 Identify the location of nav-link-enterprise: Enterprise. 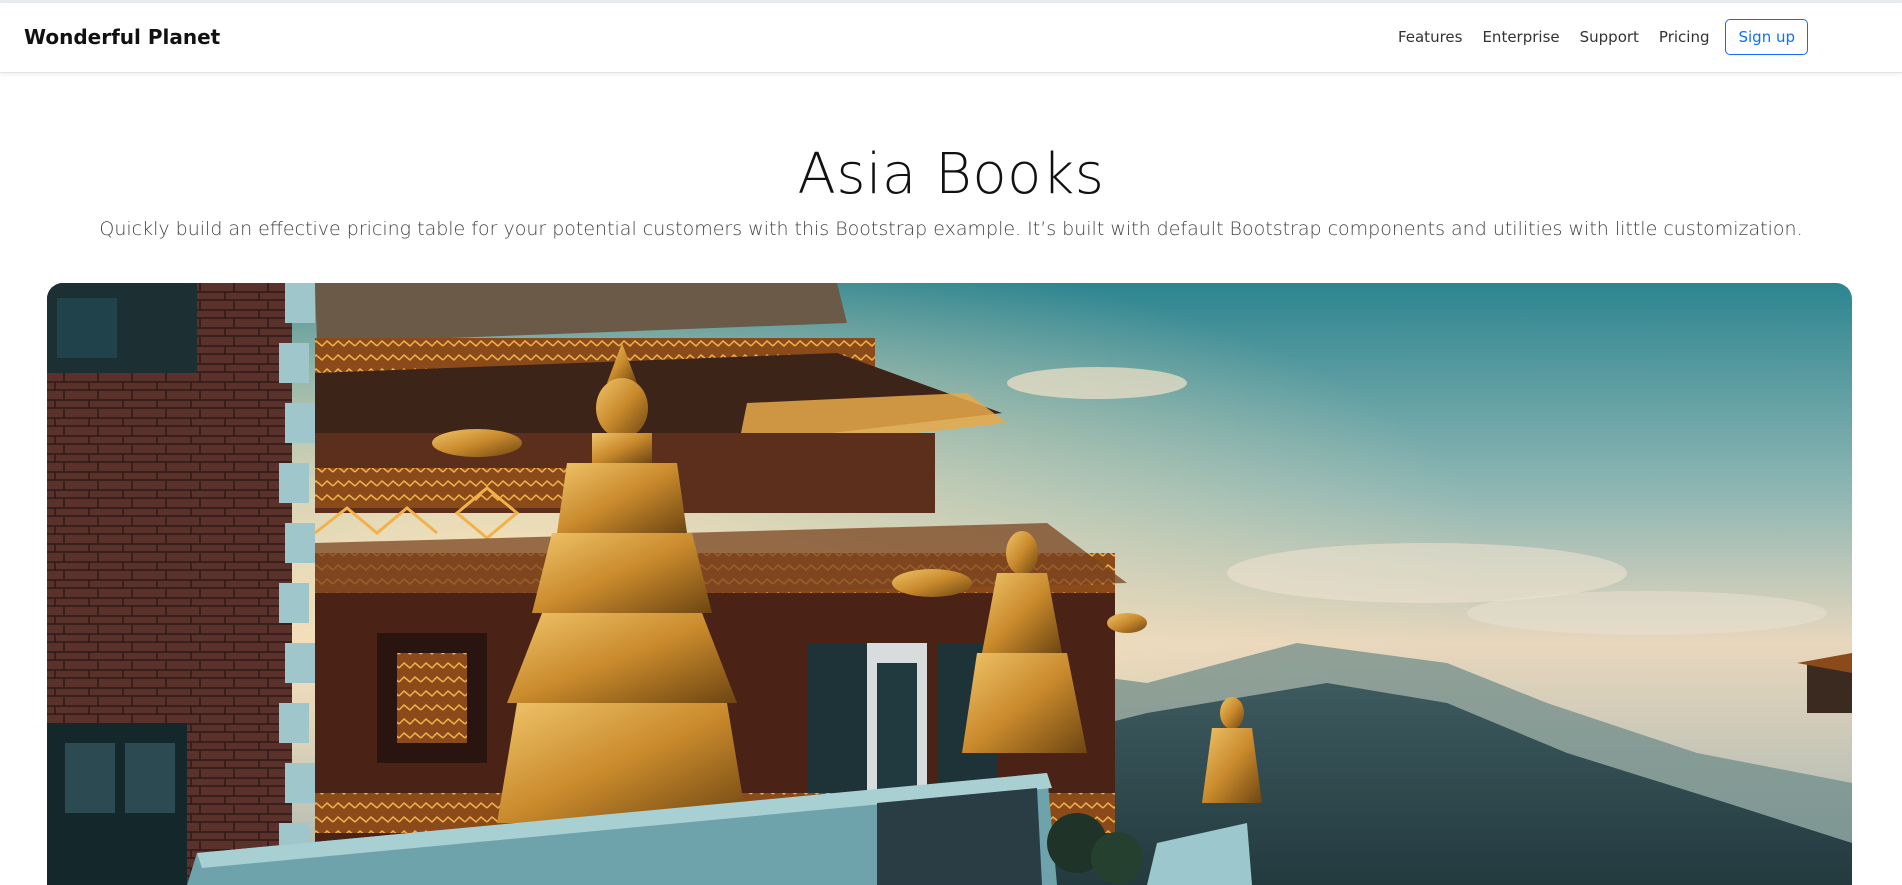
(1520, 37).